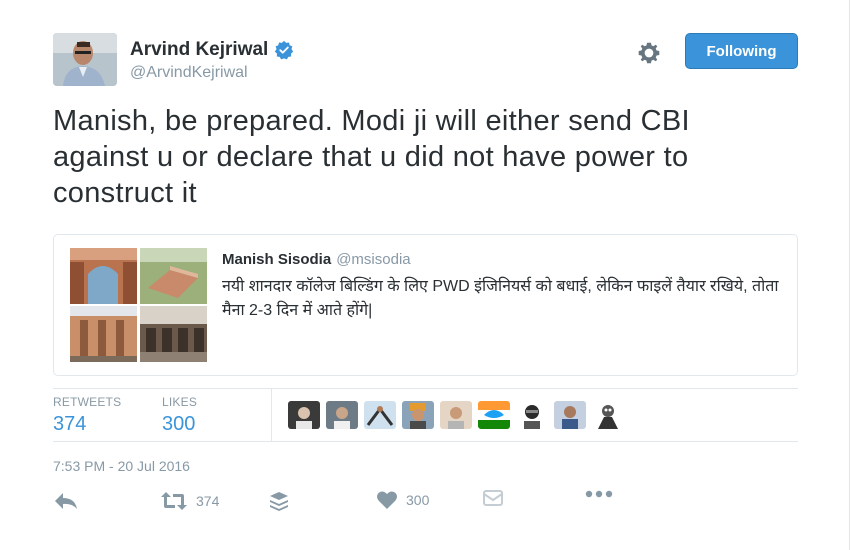  I want to click on message-icon, so click(493, 498).